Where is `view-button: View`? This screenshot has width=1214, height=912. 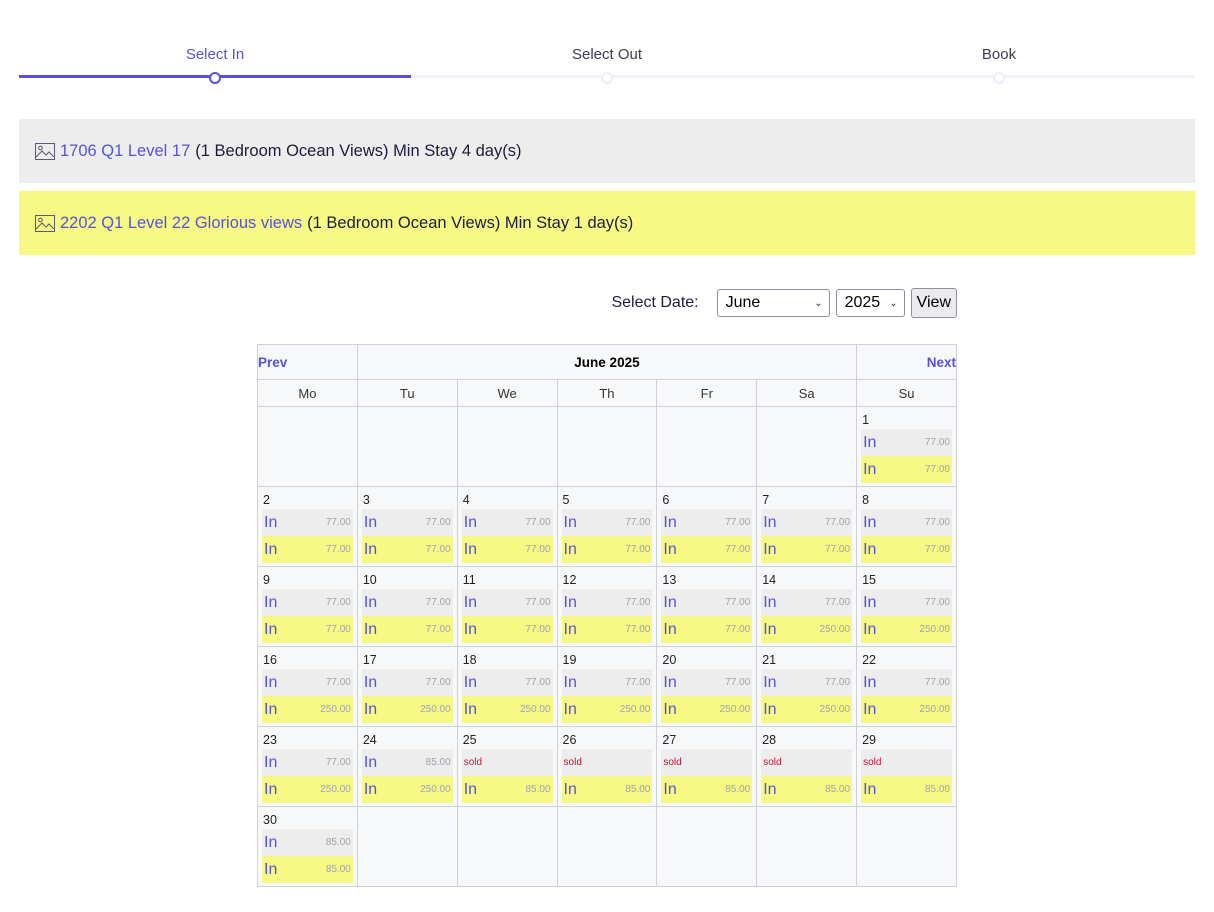 view-button: View is located at coordinates (933, 303).